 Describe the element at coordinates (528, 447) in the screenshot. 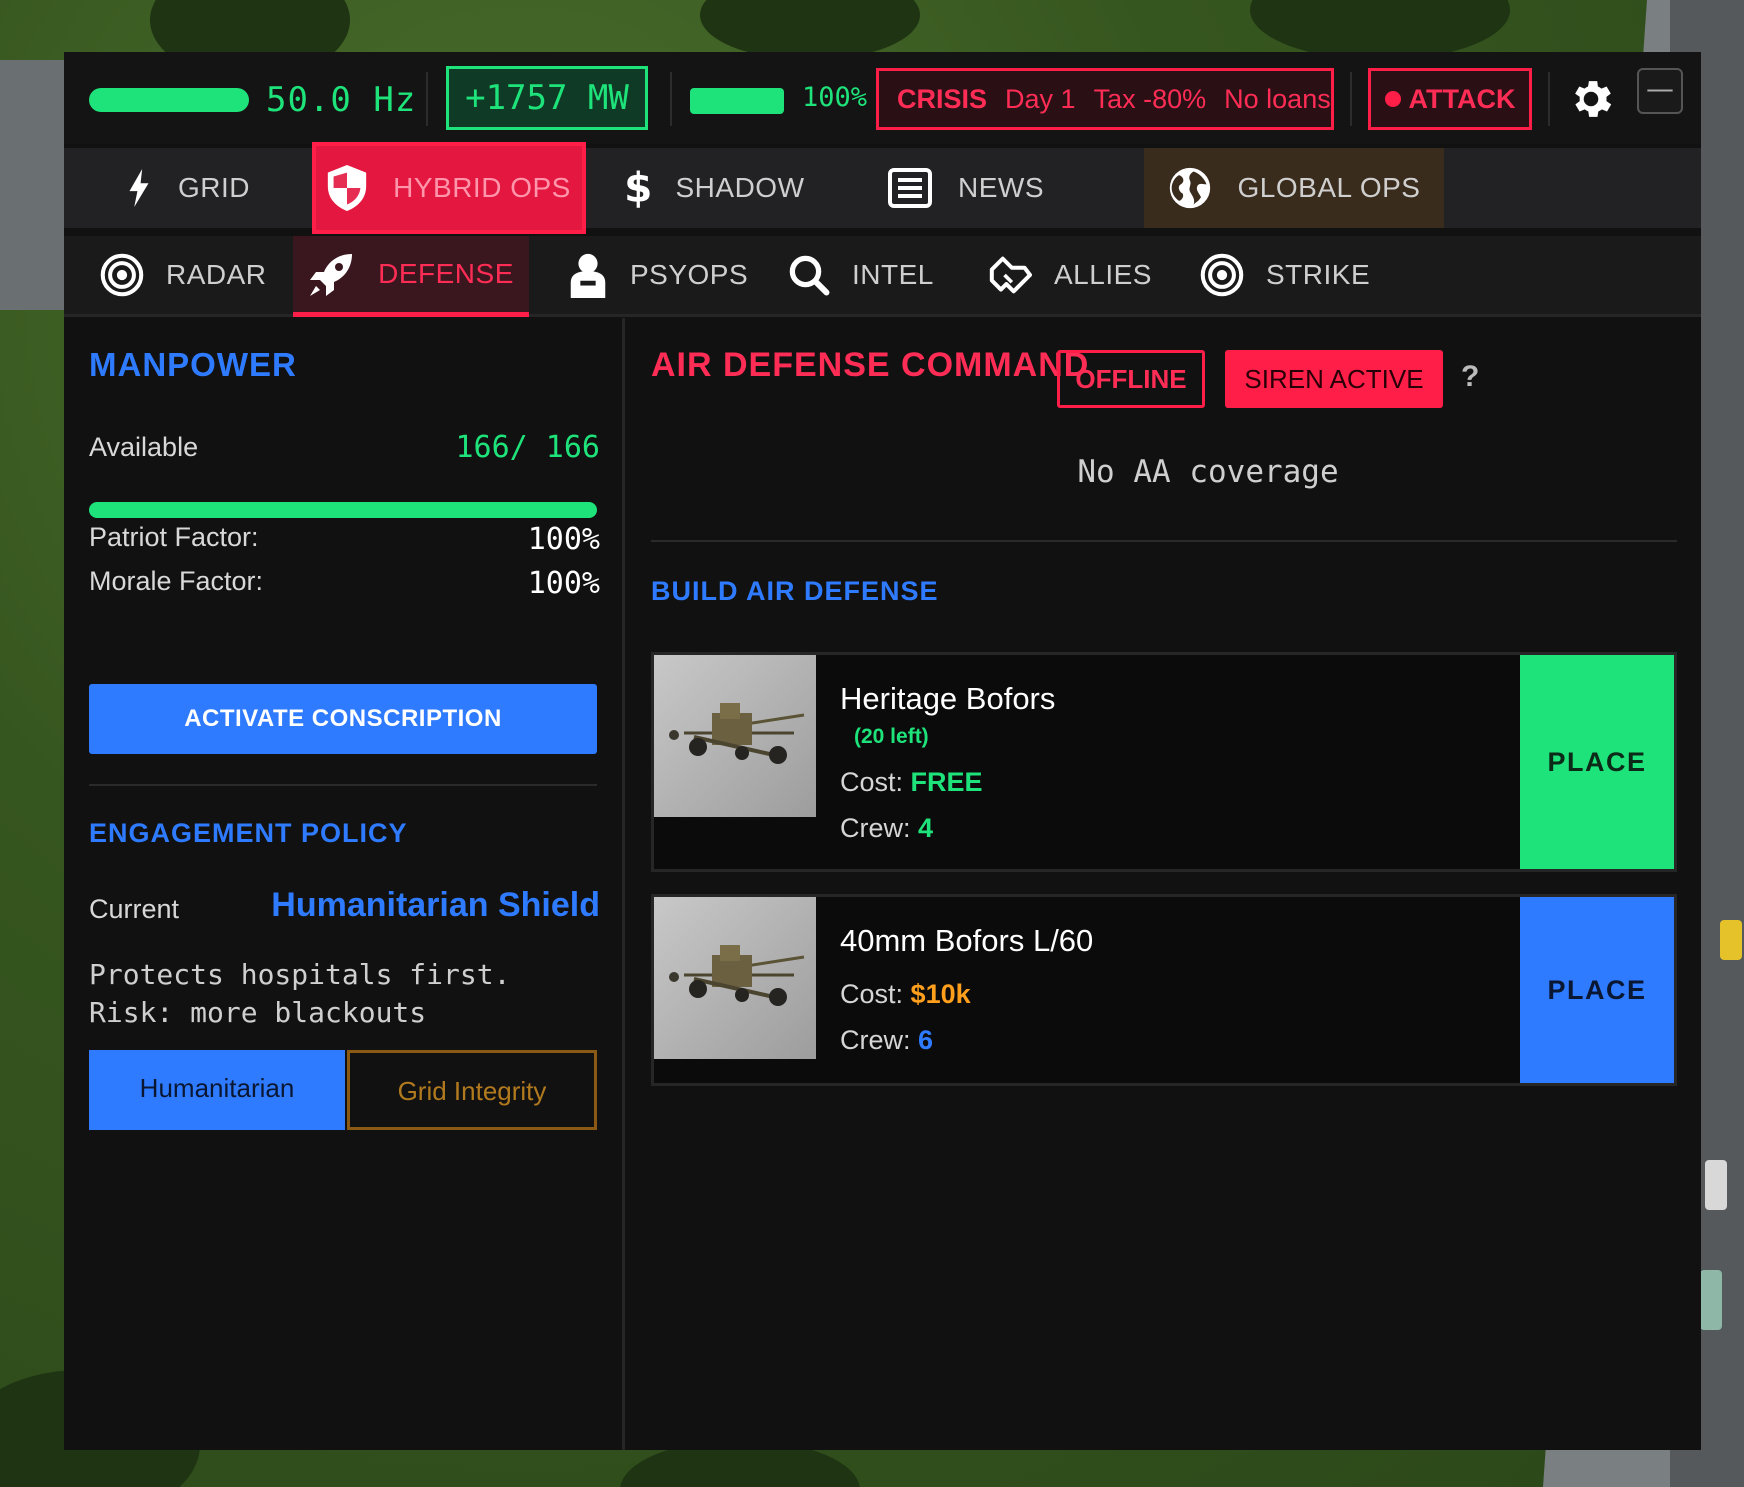

I see `available-value: 166/ 166` at that location.